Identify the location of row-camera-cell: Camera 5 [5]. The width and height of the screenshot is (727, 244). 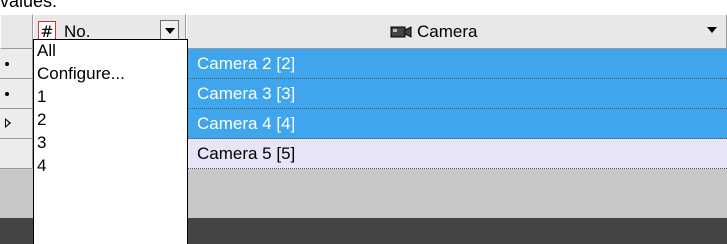
(456, 154).